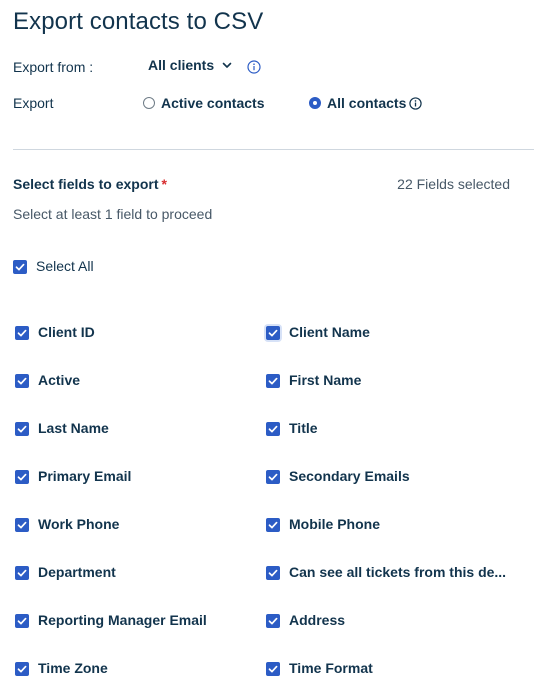  I want to click on client-filter-dropdown: All clients, so click(190, 65).